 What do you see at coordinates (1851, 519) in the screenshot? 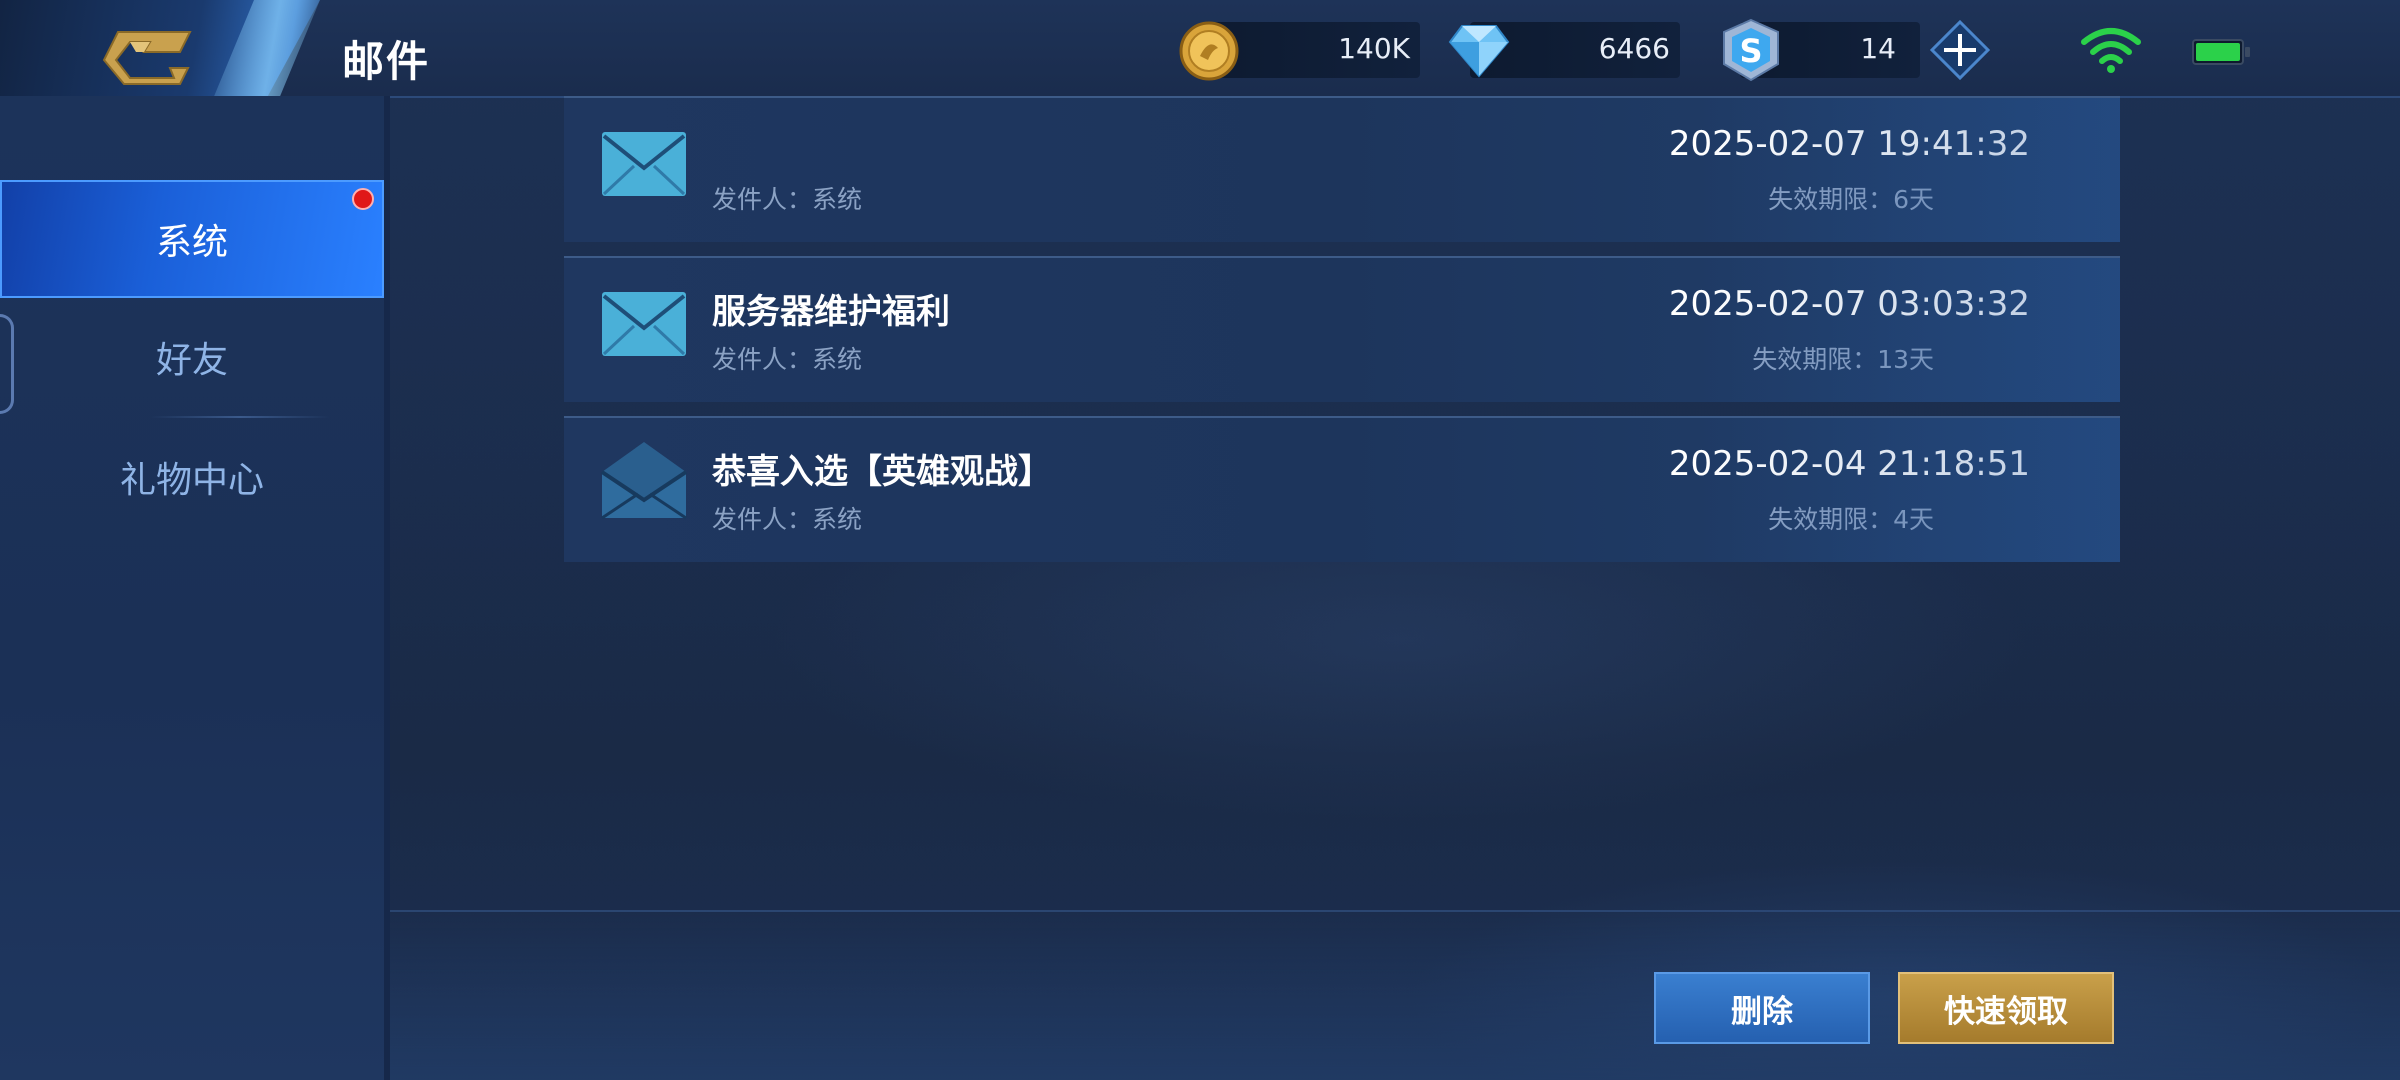
I see `mail-expire: 失效期限：4天` at bounding box center [1851, 519].